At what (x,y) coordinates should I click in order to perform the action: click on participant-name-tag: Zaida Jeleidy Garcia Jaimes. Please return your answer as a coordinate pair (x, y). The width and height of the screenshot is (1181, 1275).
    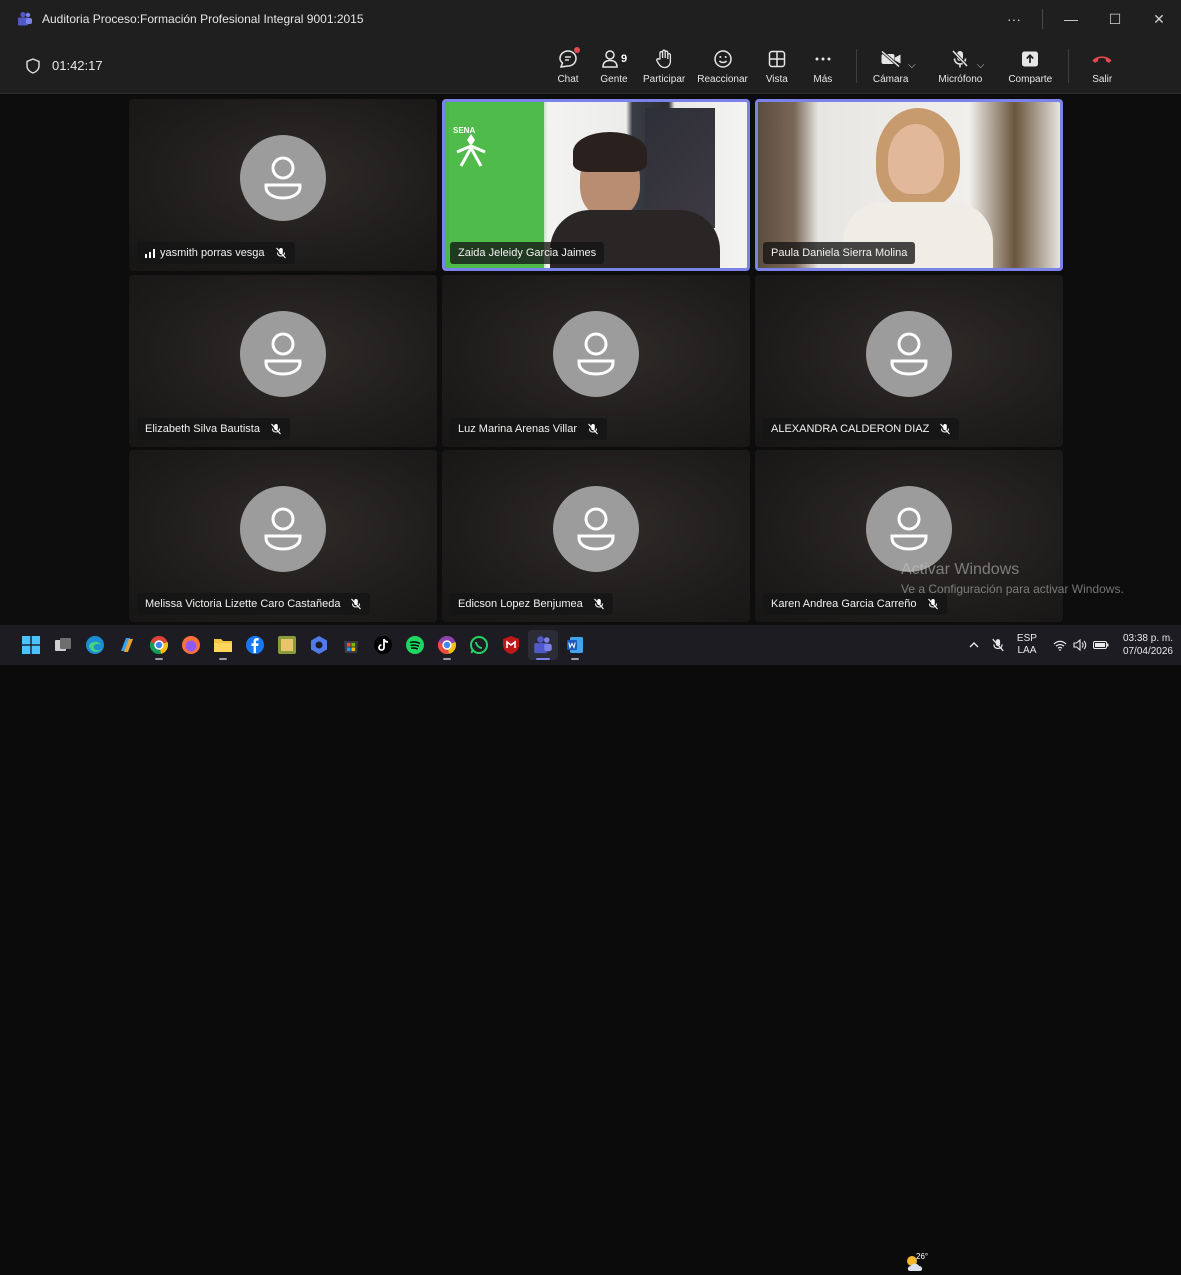
    Looking at the image, I should click on (527, 253).